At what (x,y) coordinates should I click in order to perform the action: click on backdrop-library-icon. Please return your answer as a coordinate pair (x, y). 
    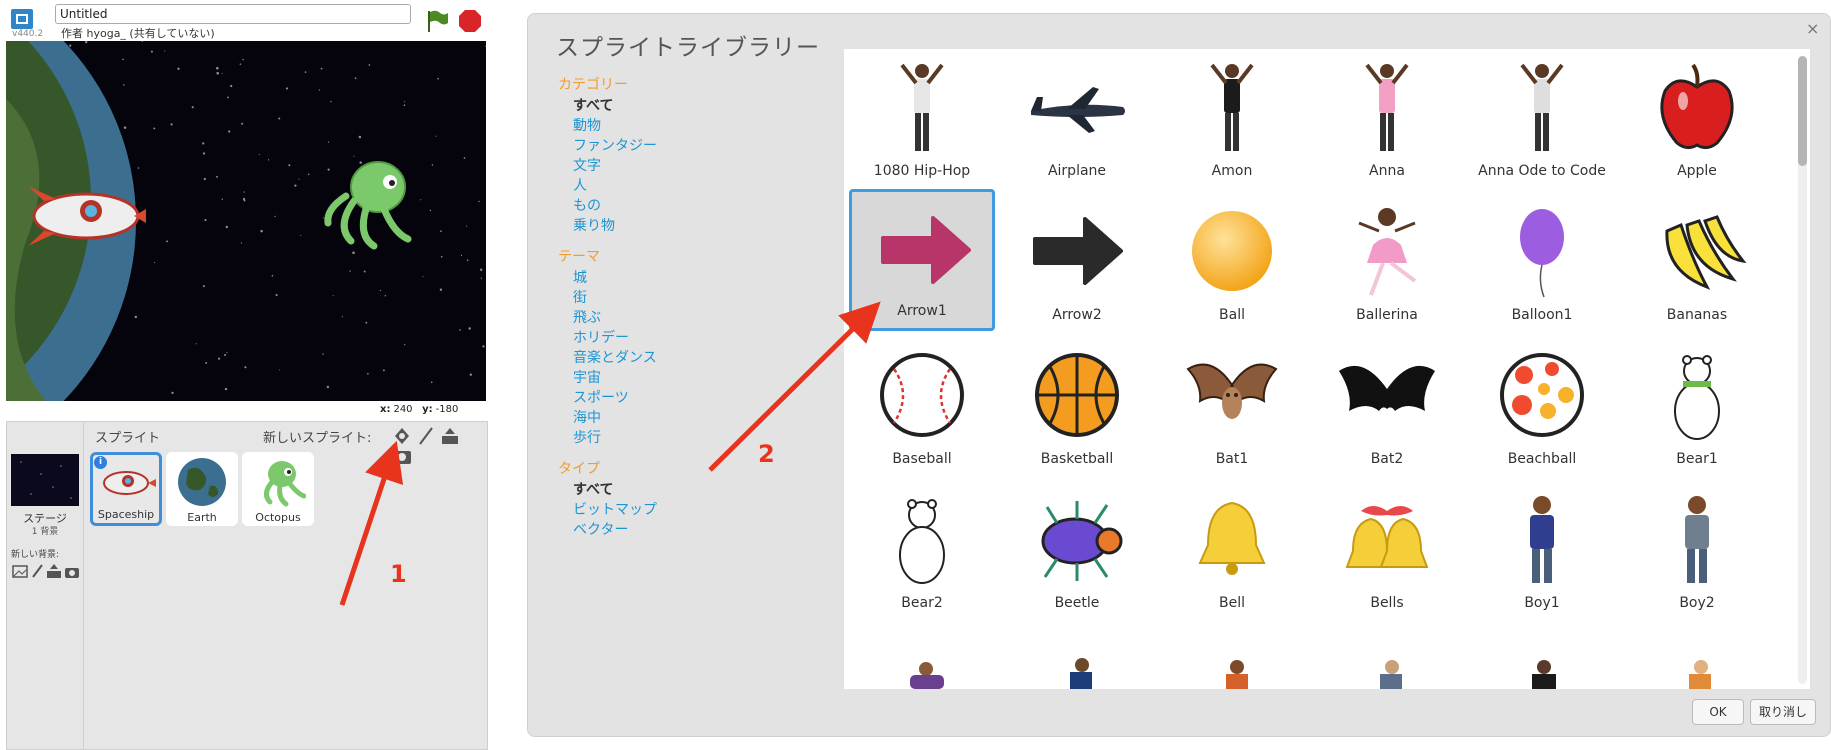
    Looking at the image, I should click on (20, 571).